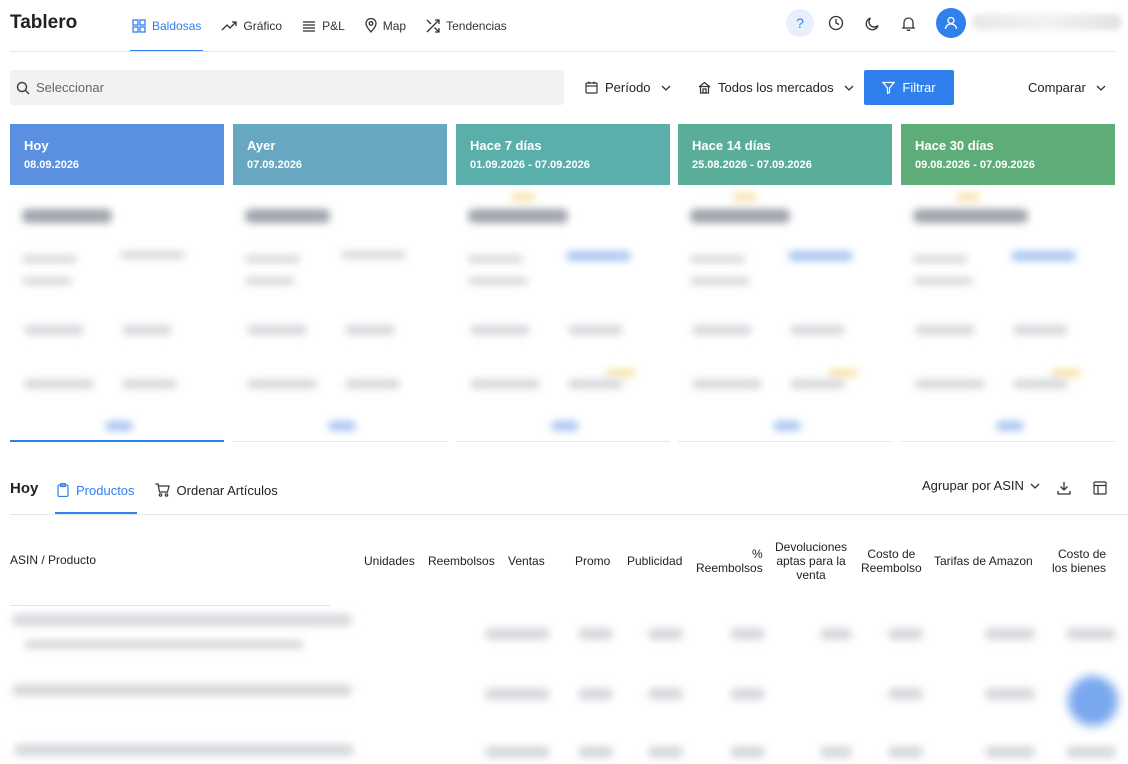 This screenshot has width=1128, height=764. I want to click on col-promo: Promo, so click(592, 561).